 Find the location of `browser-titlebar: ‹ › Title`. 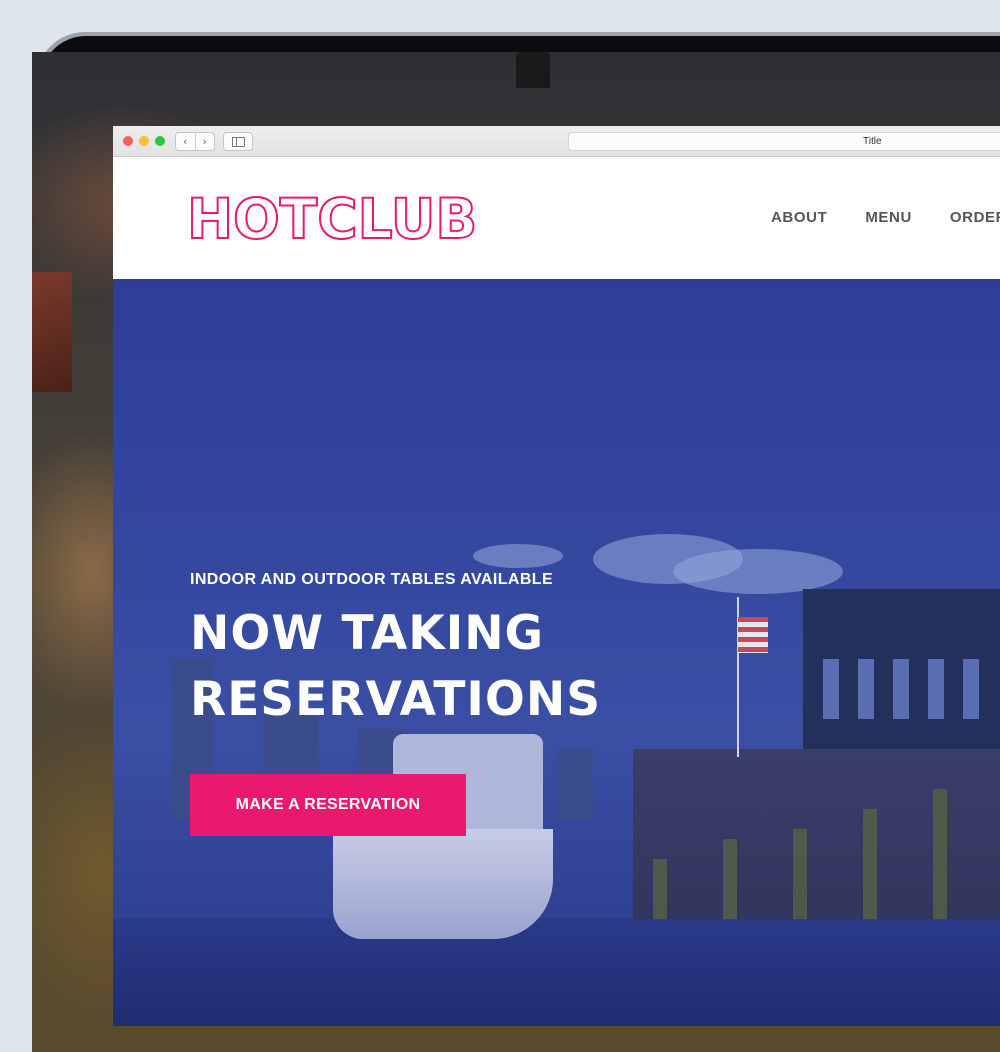

browser-titlebar: ‹ › Title is located at coordinates (556, 141).